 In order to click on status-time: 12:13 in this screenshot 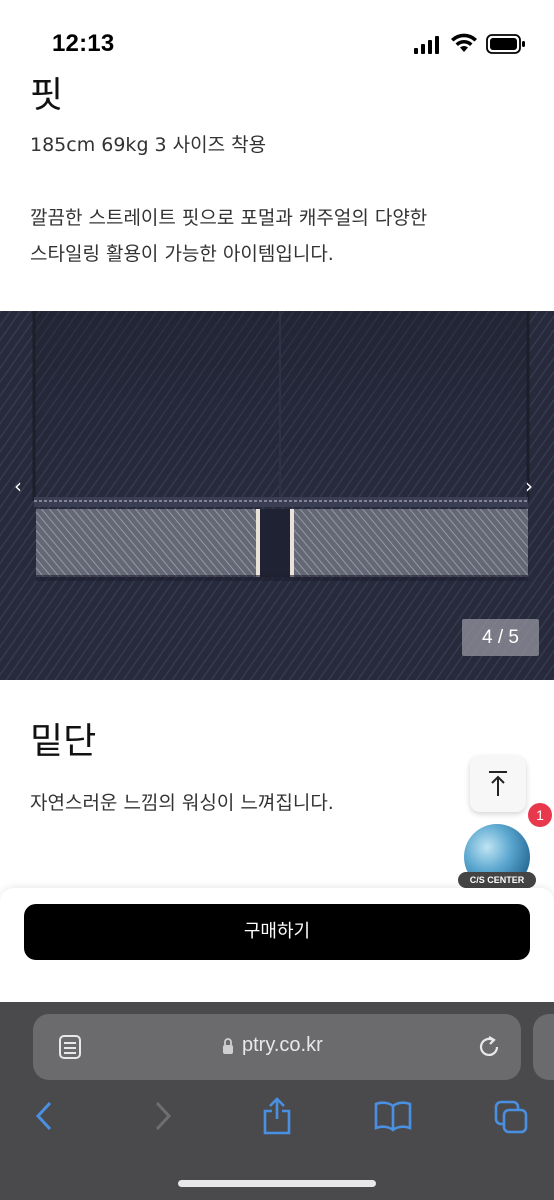, I will do `click(83, 43)`.